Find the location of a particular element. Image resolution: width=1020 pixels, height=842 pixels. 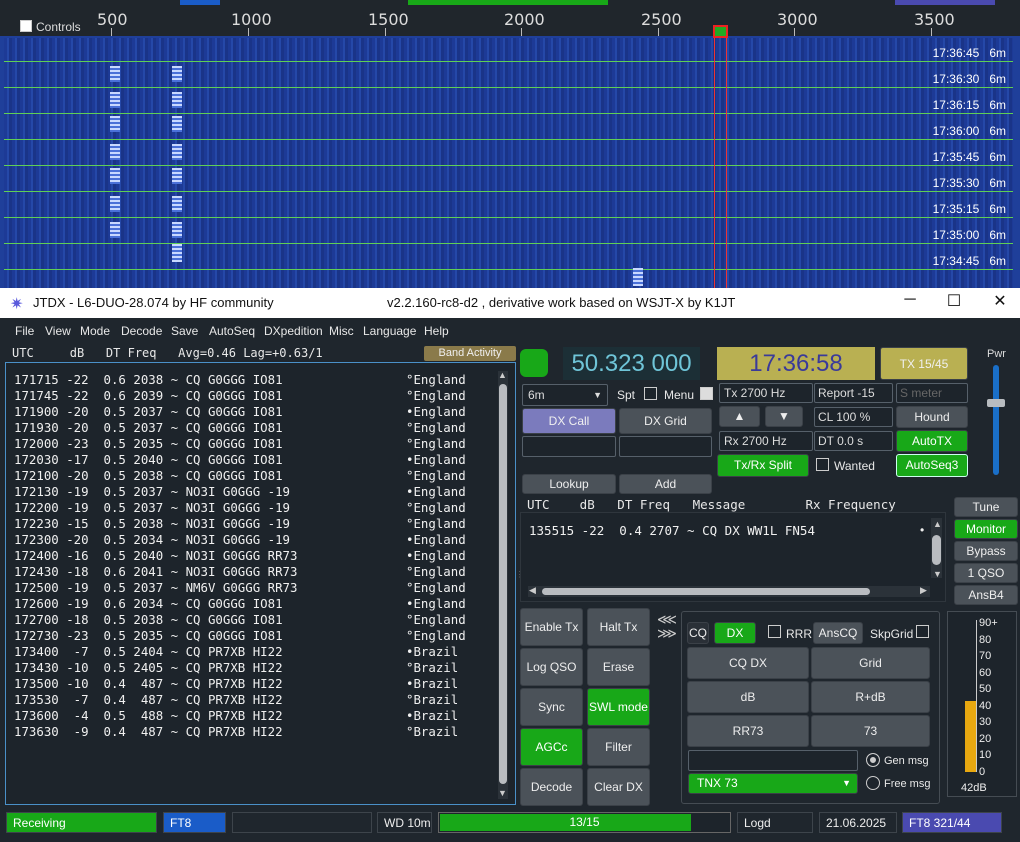

clear-dx-button: Clear DX is located at coordinates (618, 787).